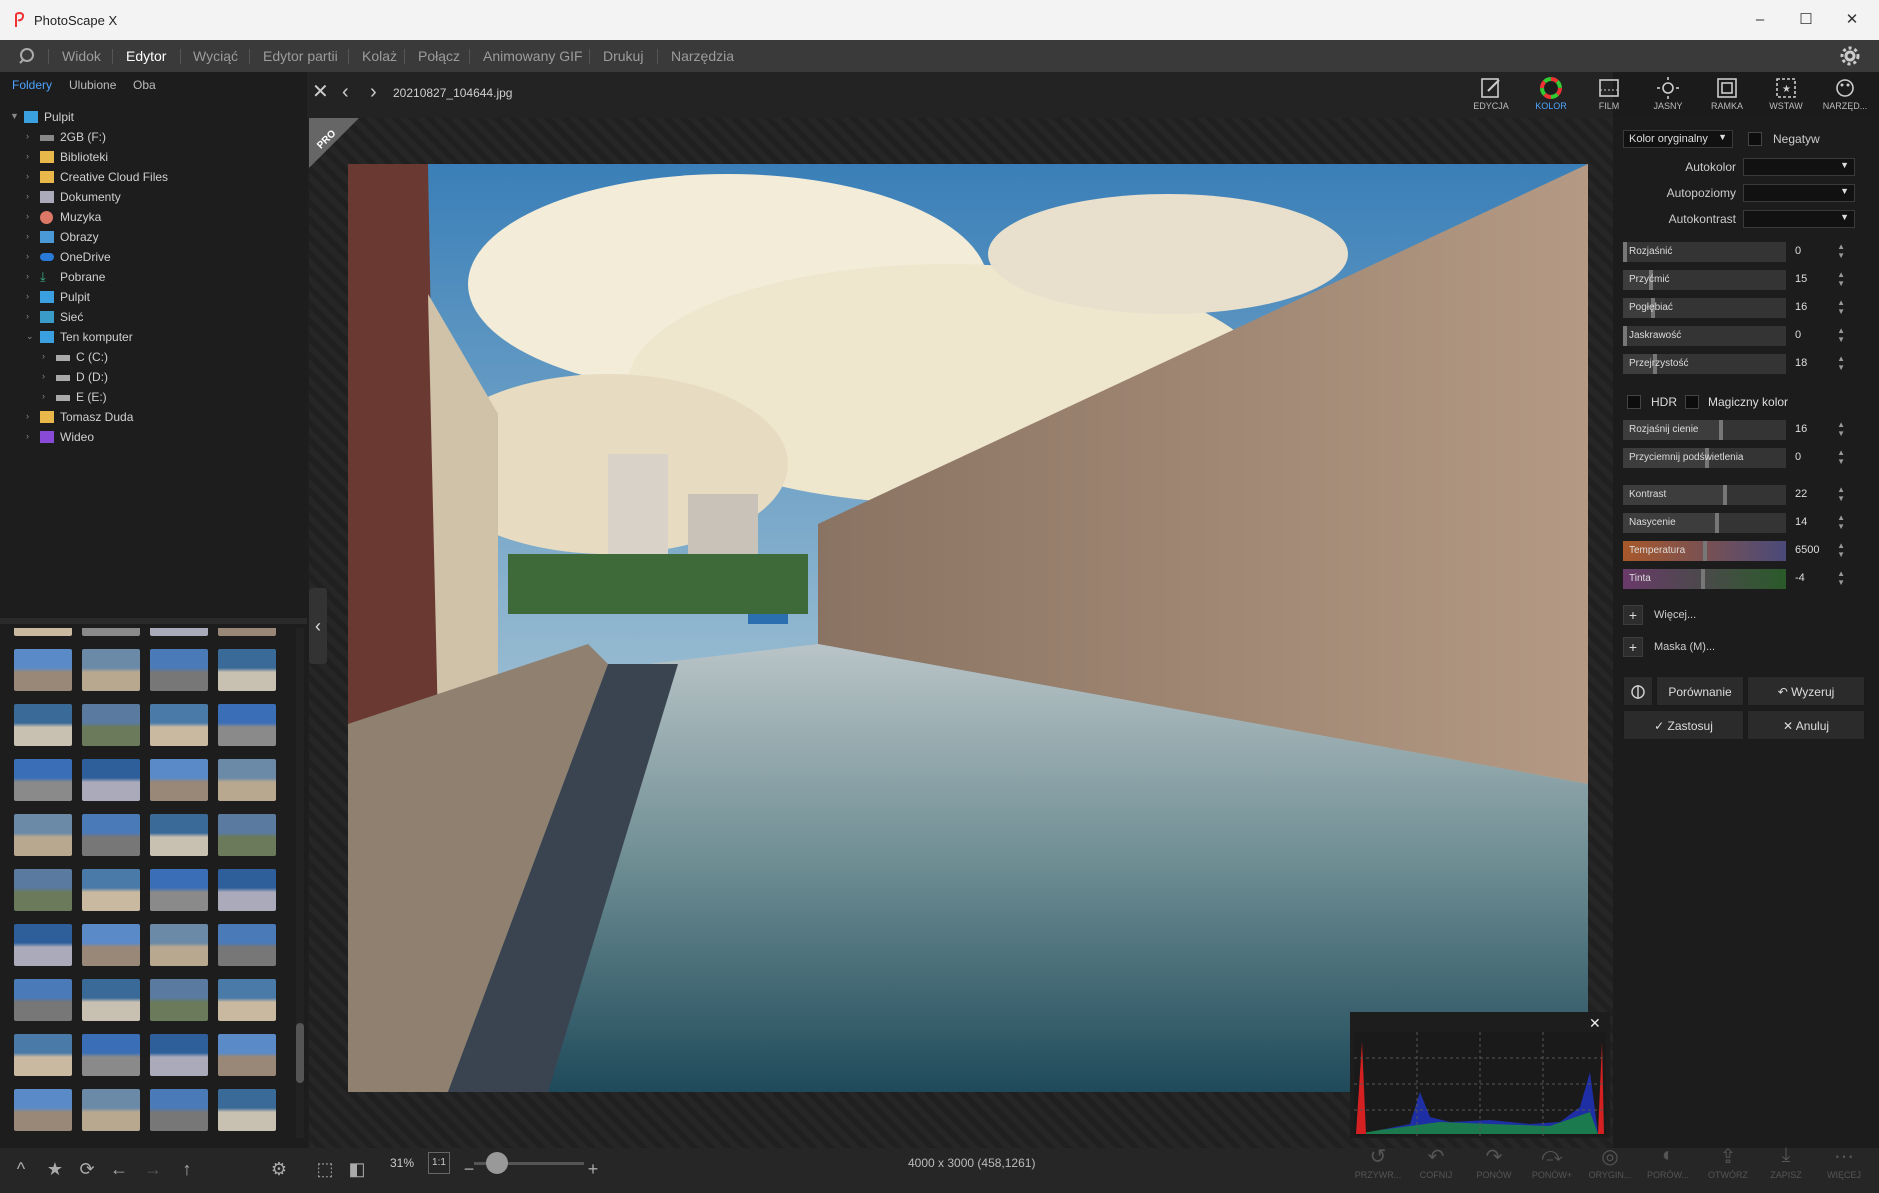 The height and width of the screenshot is (1193, 1879). I want to click on chevron-down-icon: ▼, so click(15, 116).